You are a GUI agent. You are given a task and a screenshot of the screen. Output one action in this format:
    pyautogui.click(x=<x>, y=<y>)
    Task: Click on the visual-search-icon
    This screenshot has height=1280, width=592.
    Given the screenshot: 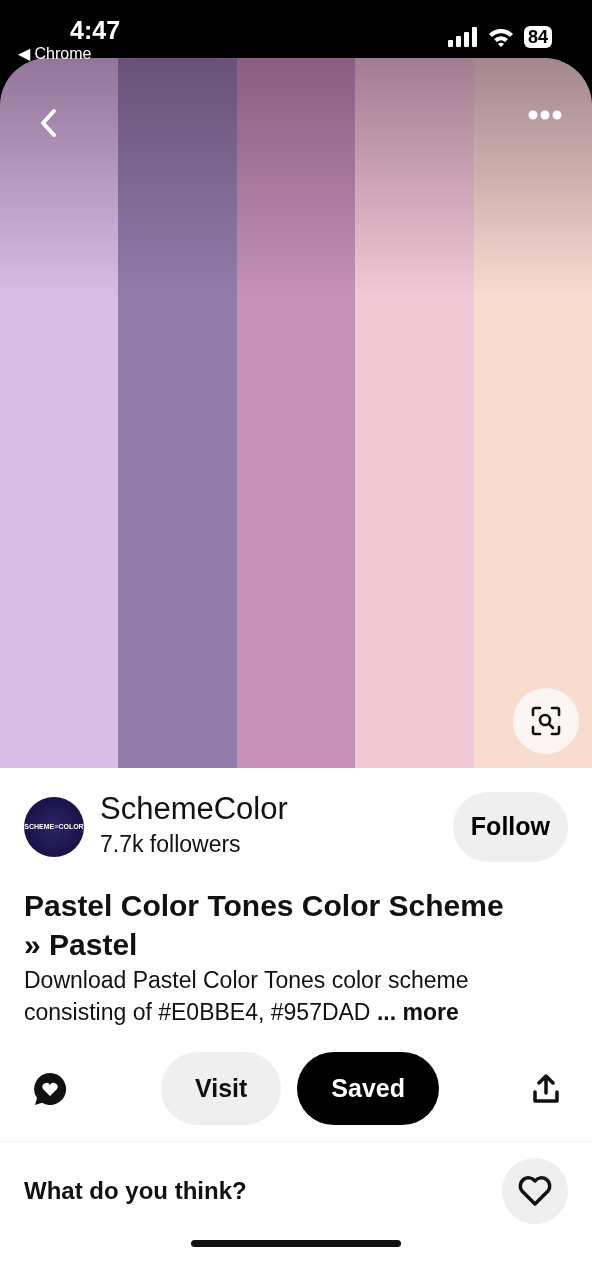 What is the action you would take?
    pyautogui.click(x=546, y=721)
    